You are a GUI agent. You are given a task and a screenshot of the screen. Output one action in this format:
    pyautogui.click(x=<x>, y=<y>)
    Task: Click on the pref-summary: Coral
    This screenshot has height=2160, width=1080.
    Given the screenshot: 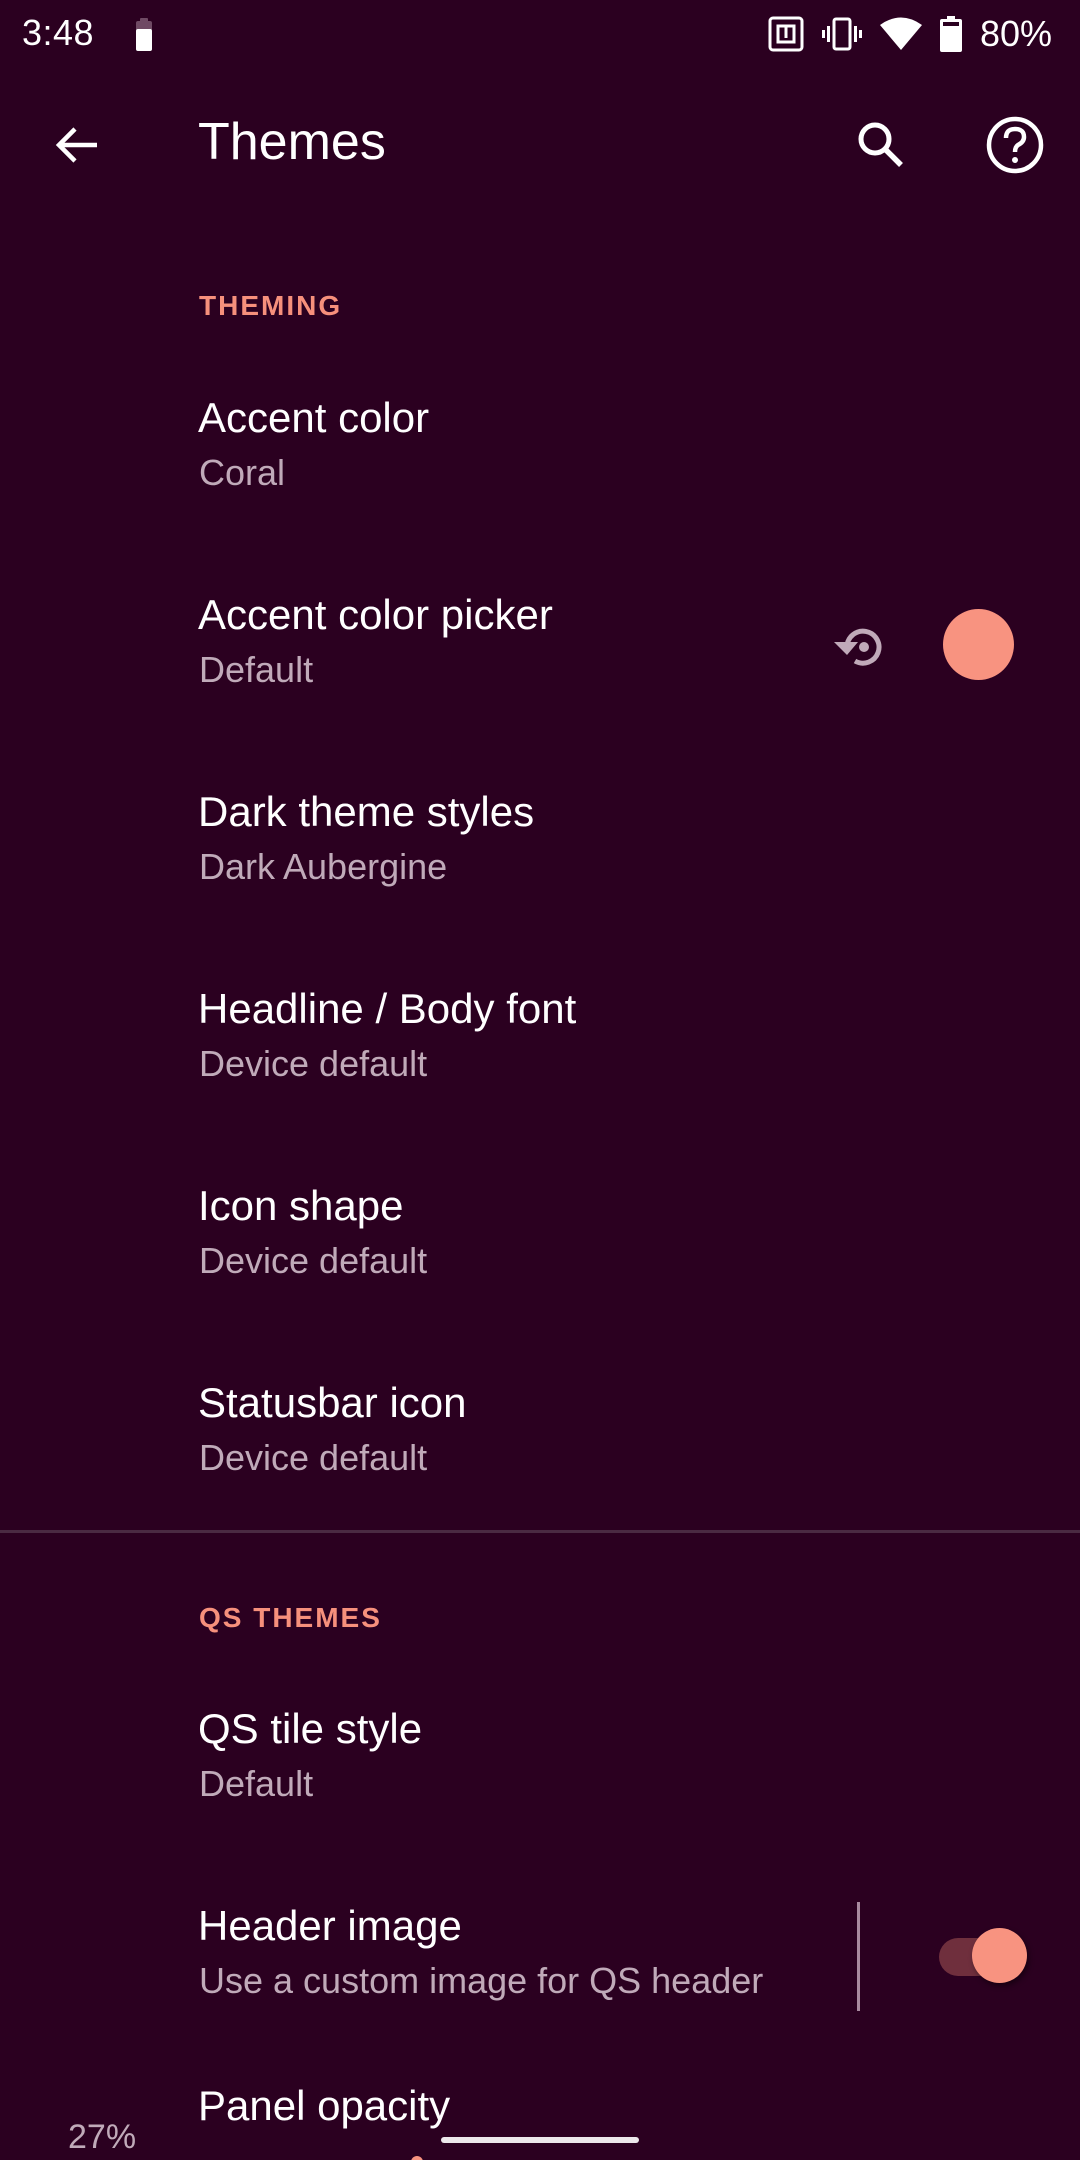 What is the action you would take?
    pyautogui.click(x=242, y=472)
    